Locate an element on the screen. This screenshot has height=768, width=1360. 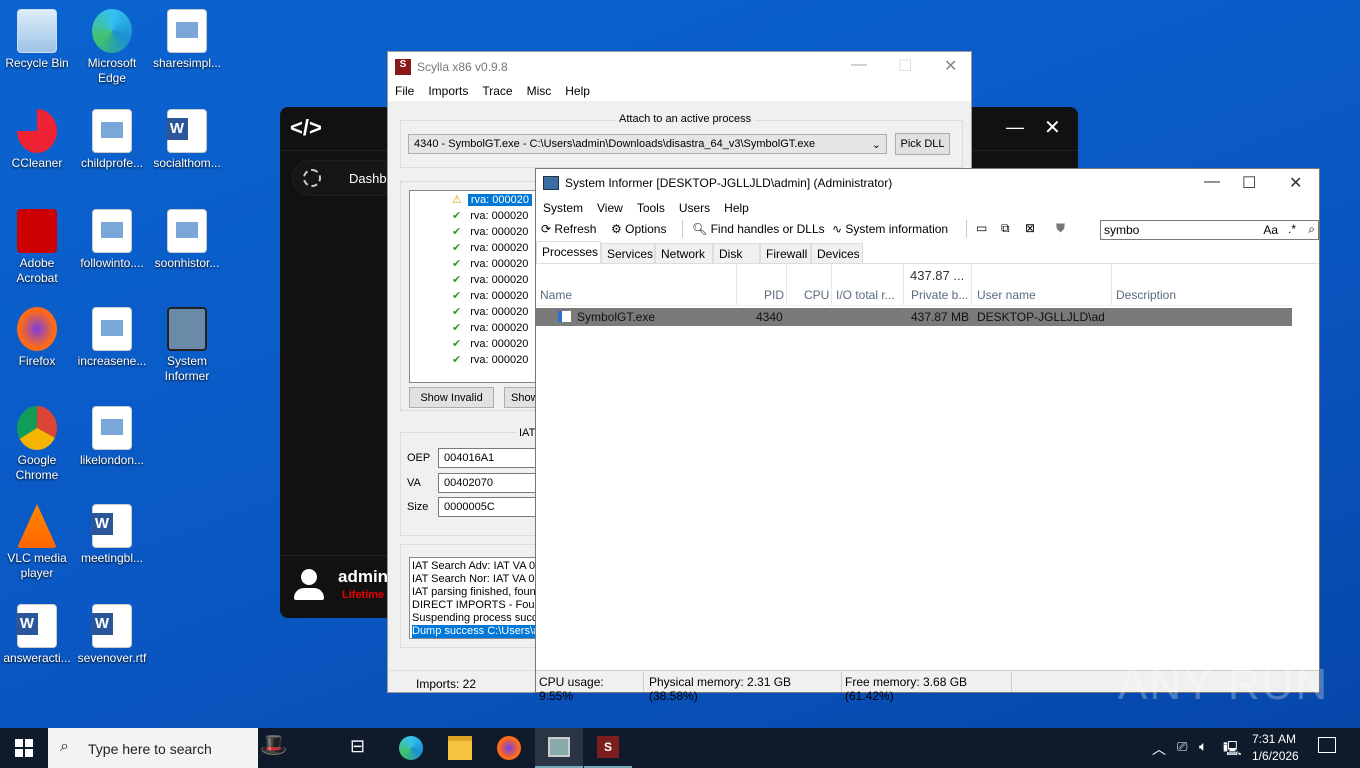
notifications-icon is located at coordinates (1327, 745).